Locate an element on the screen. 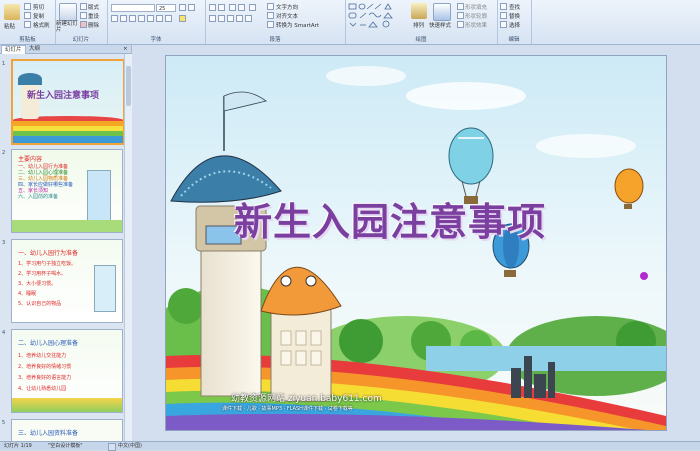 Image resolution: width=700 pixels, height=451 pixels. slide-thumbnail-5: 三、幼儿入园资料准备 is located at coordinates (67, 430).